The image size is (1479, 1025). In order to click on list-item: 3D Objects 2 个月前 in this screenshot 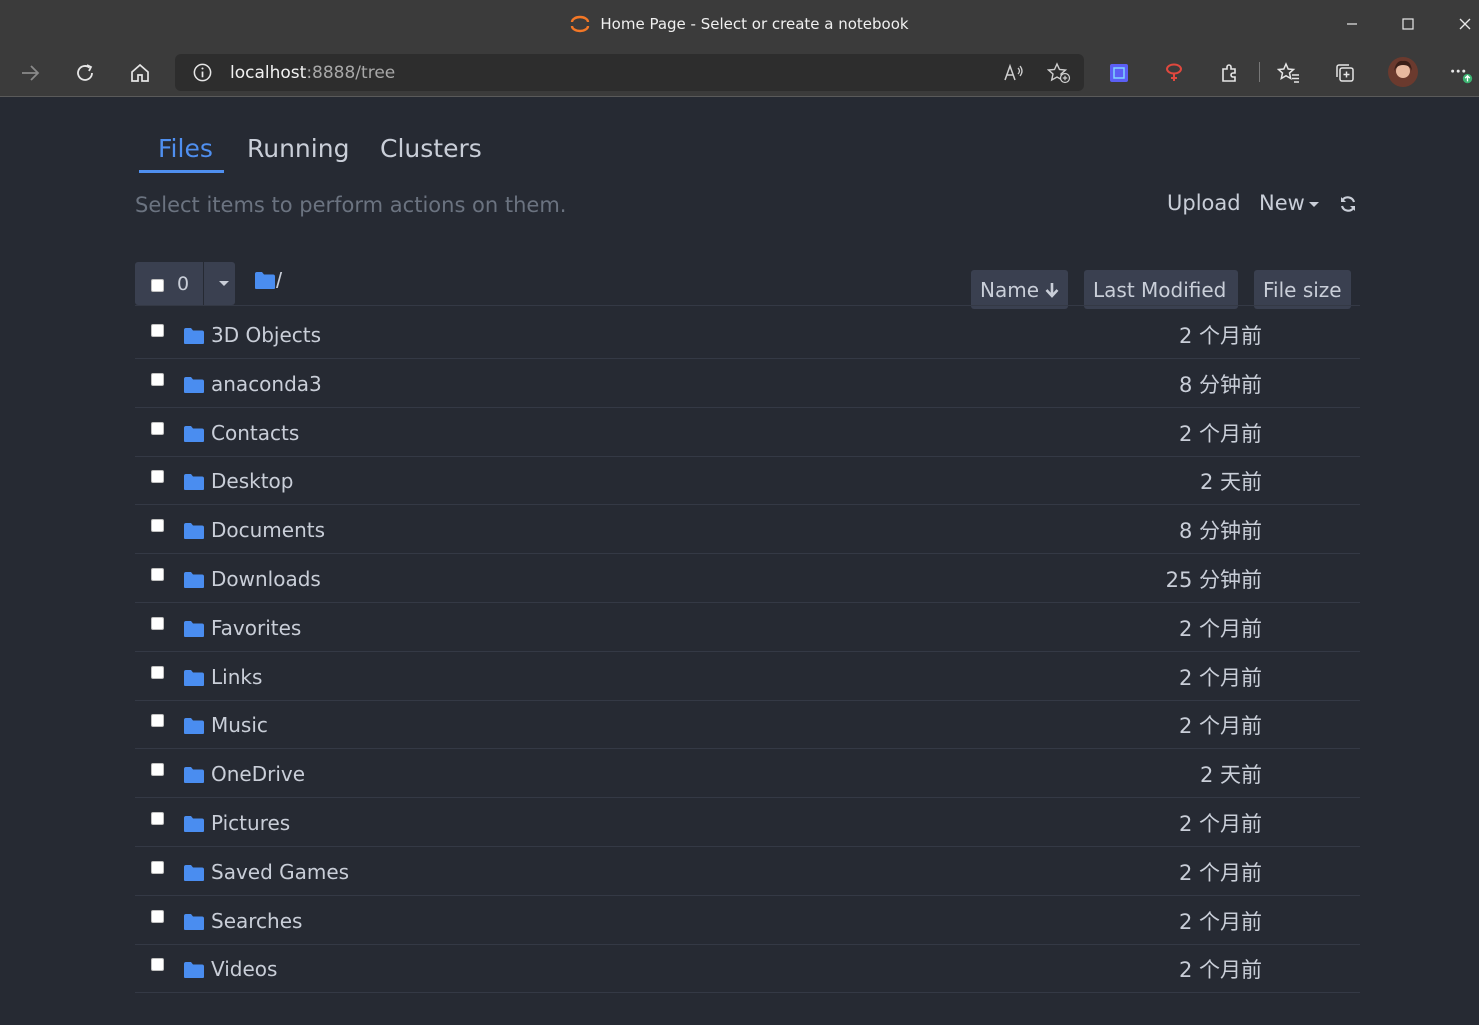, I will do `click(747, 334)`.